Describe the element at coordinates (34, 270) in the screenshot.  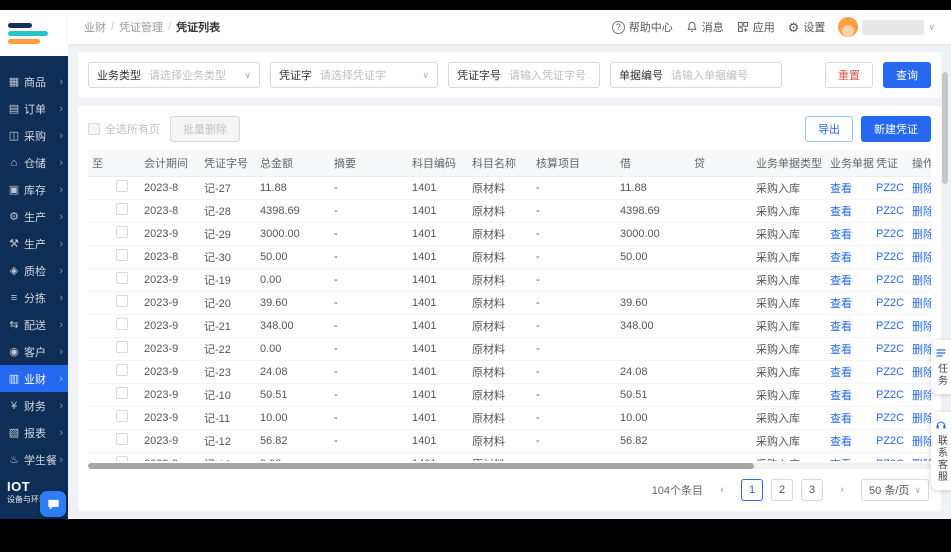
I see `sidebar-item-quality: ◈ 质检 ›` at that location.